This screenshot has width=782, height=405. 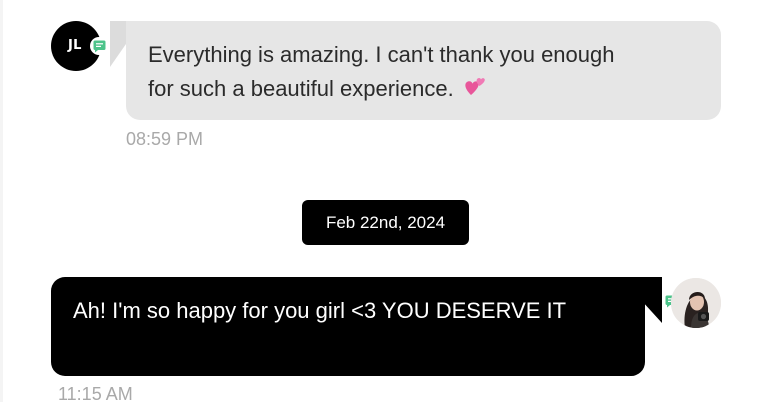 I want to click on chat-panel-border, so click(x=1, y=201).